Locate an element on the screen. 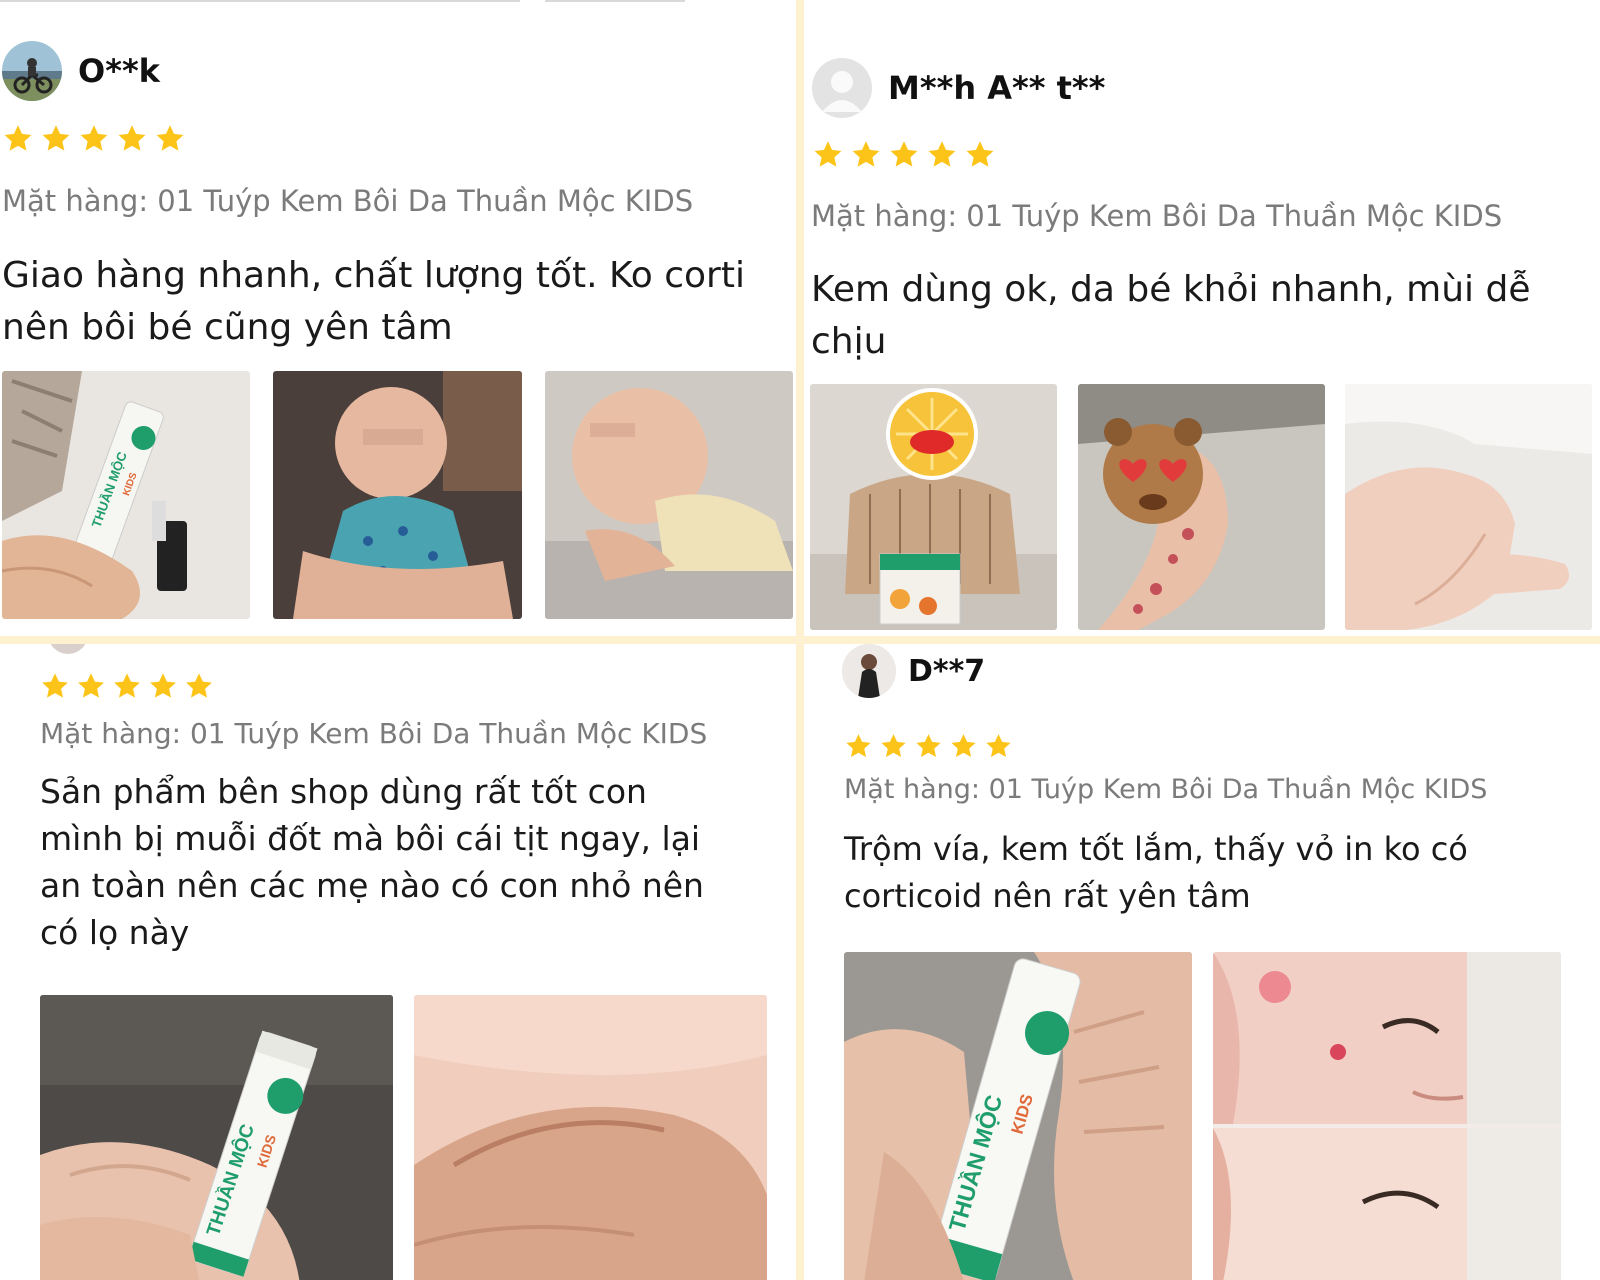 The height and width of the screenshot is (1280, 1600). review-photo-leg-bites is located at coordinates (1201, 507).